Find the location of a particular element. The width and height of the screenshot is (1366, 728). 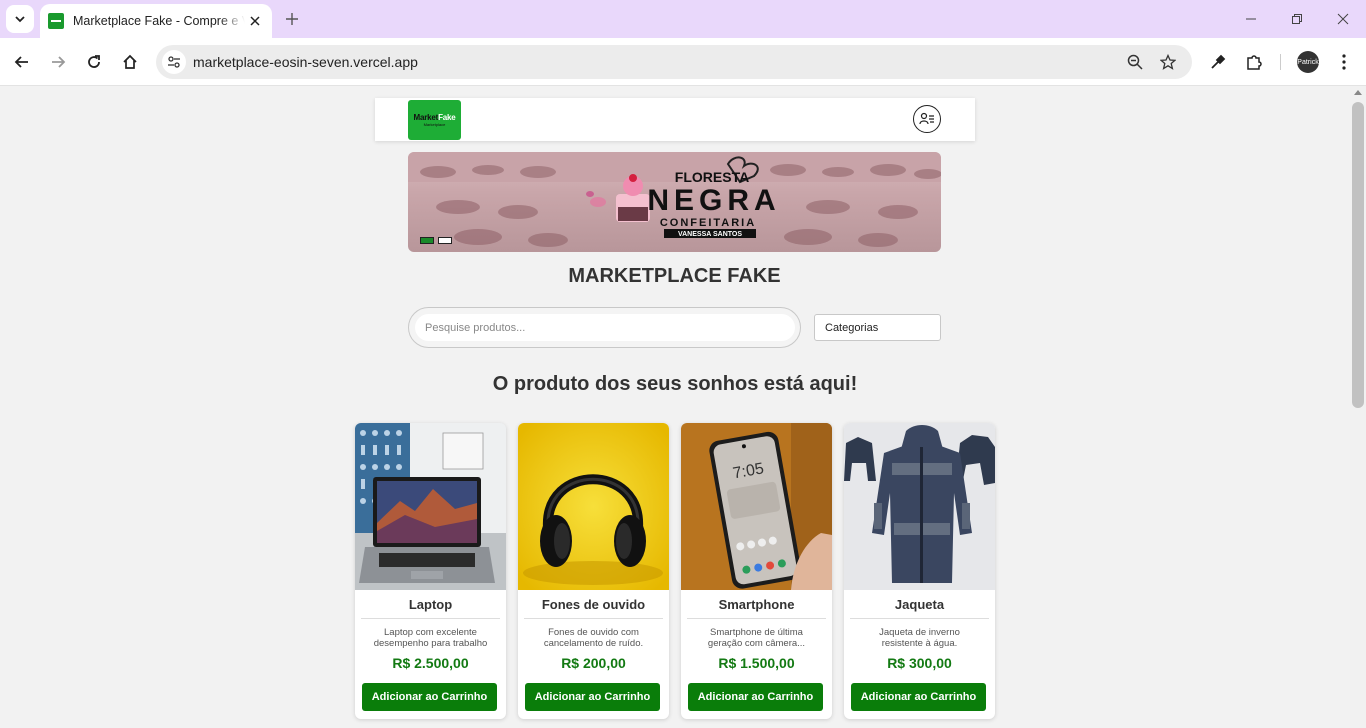

back-button is located at coordinates (22, 62).